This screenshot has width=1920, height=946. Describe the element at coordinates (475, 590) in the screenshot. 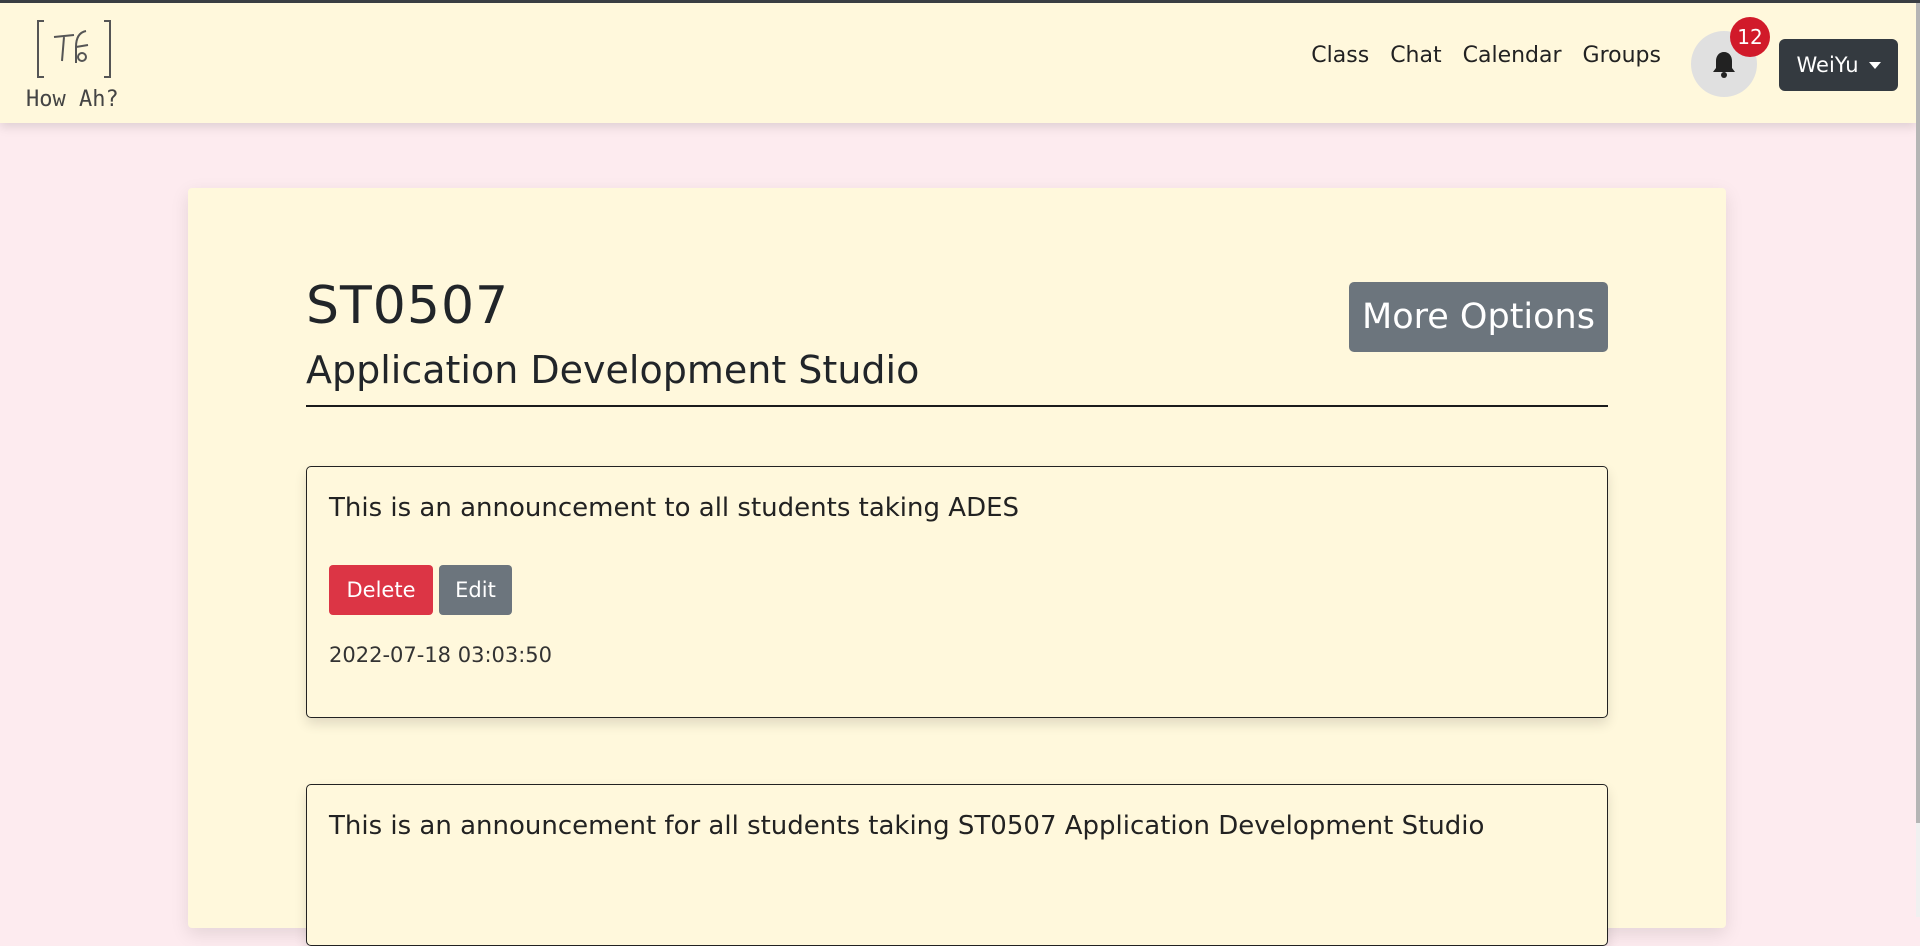

I see `edit-button: Edit` at that location.